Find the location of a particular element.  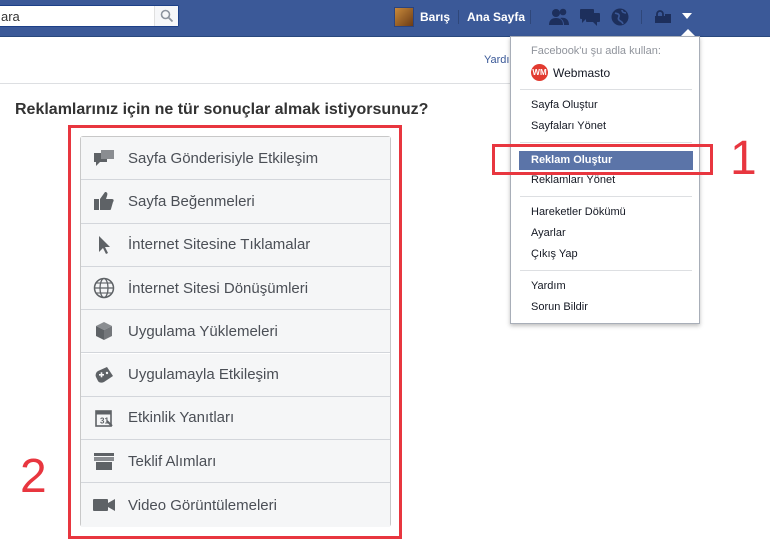

annotation-number-2: 2 is located at coordinates (33, 476).